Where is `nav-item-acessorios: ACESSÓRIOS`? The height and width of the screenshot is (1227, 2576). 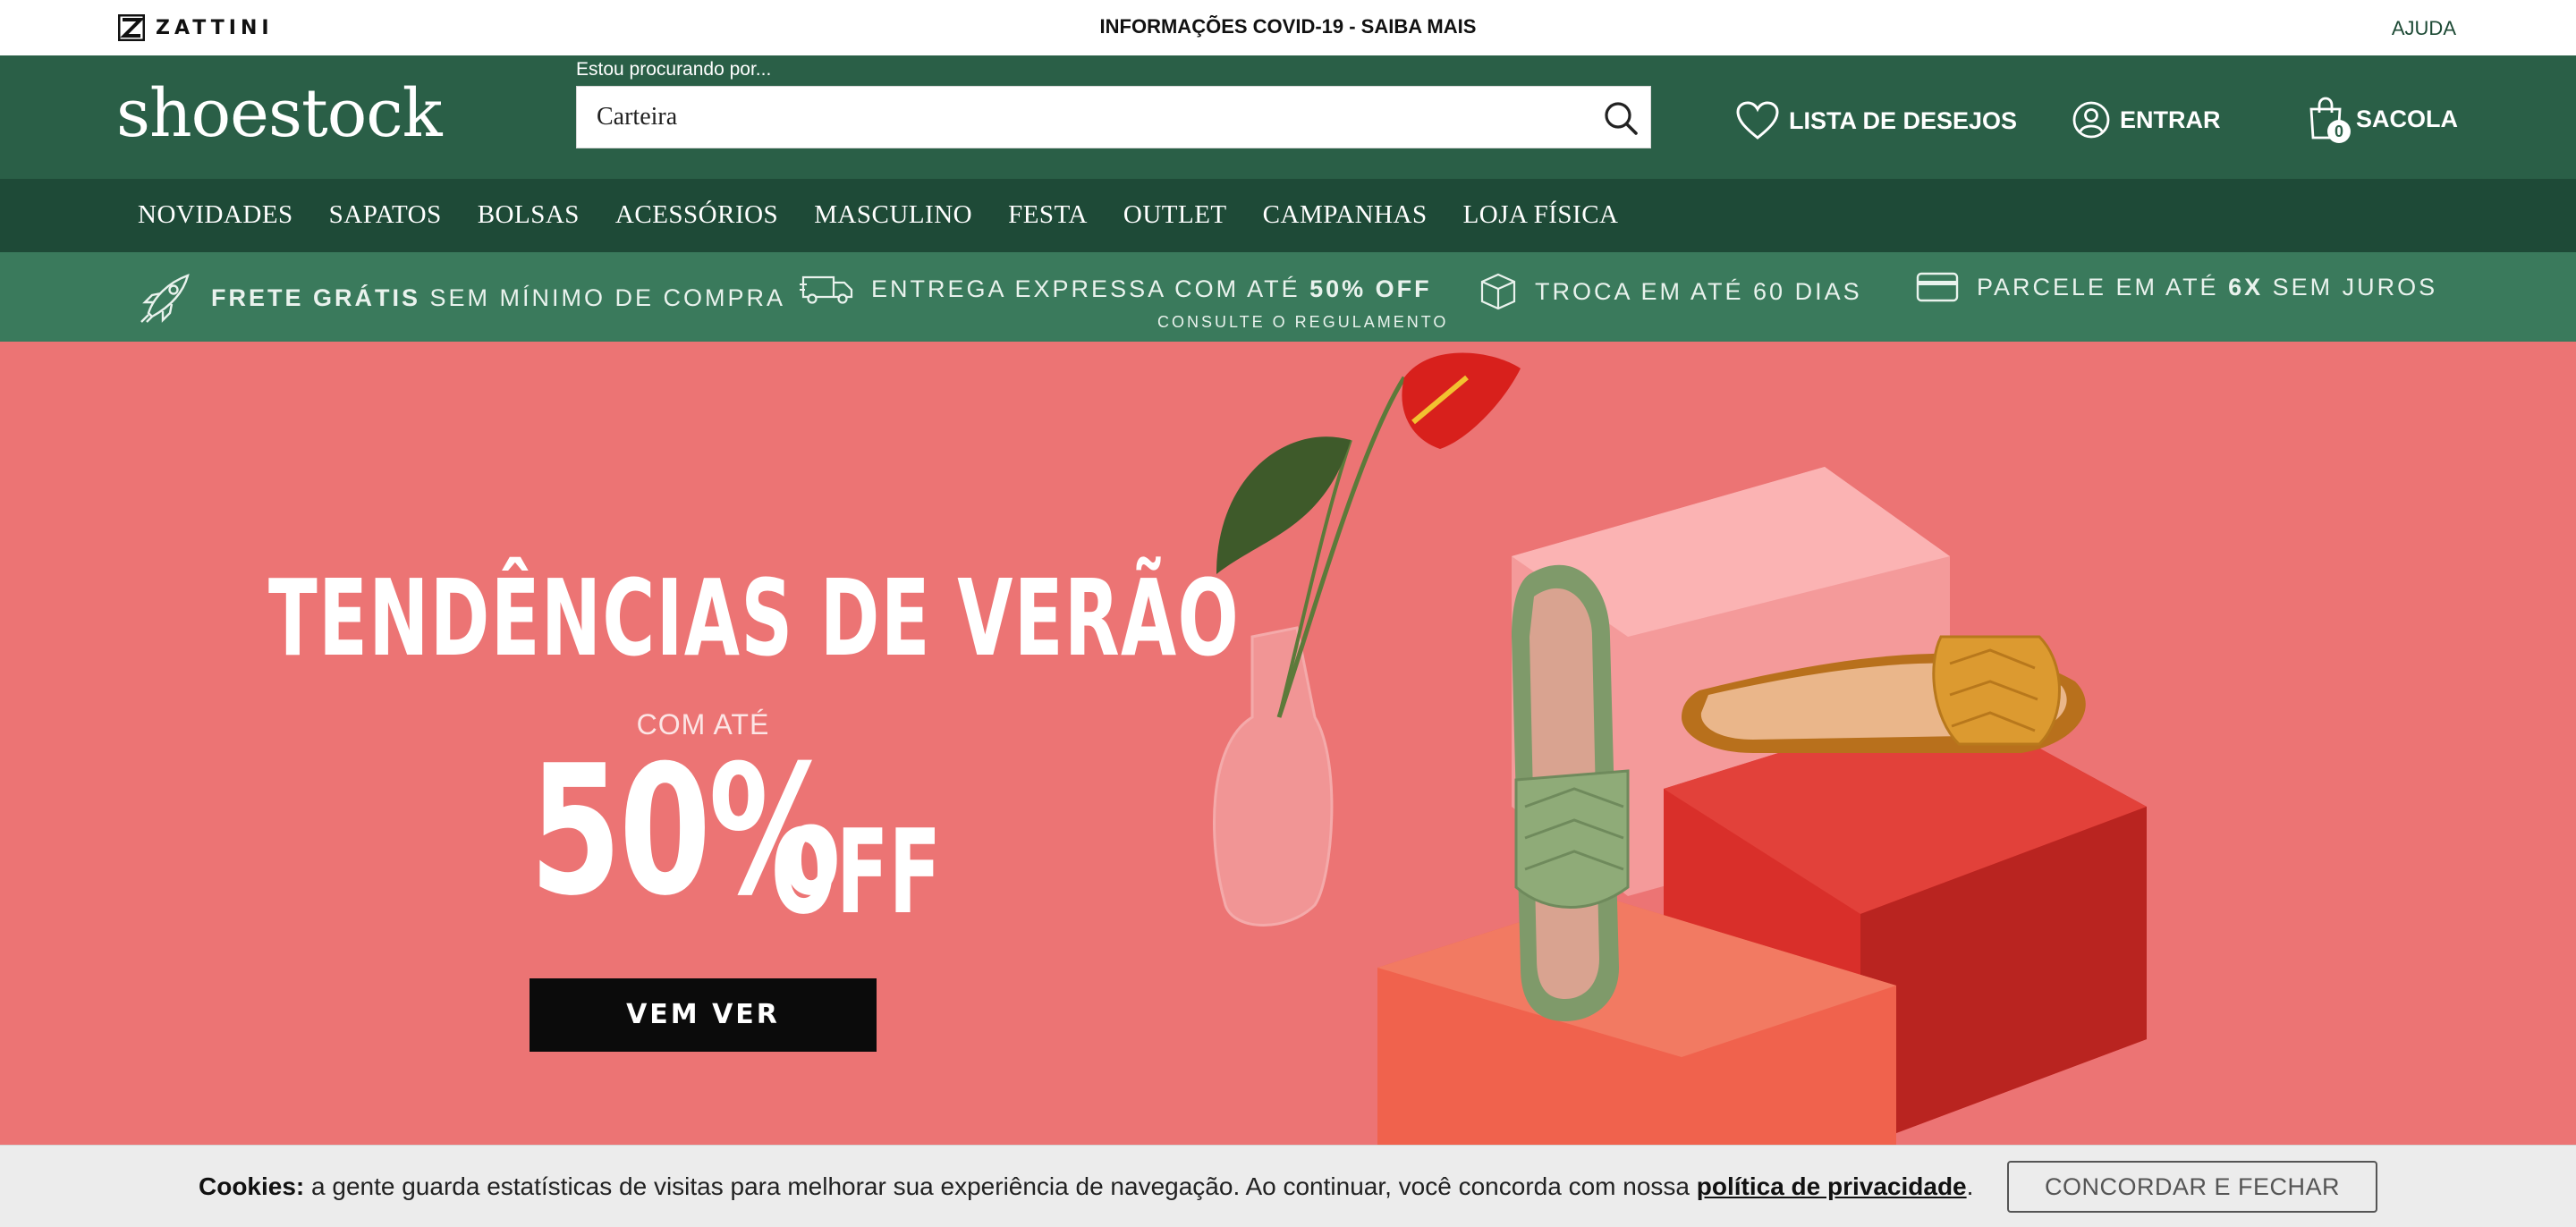
nav-item-acessorios: ACESSÓRIOS is located at coordinates (696, 215).